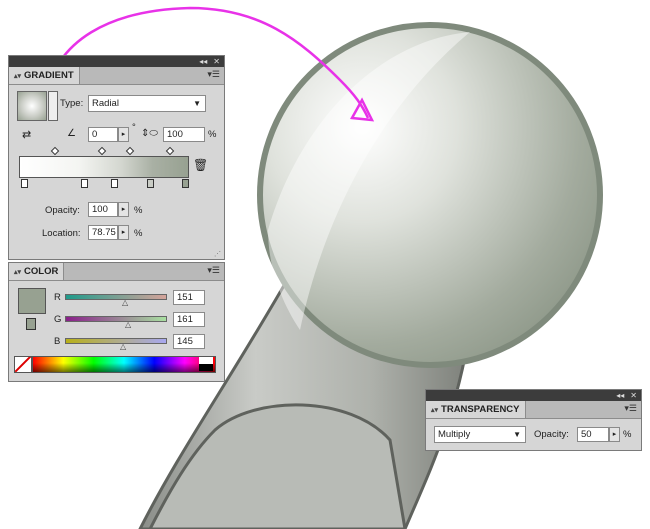 The image size is (650, 529). Describe the element at coordinates (184, 134) in the screenshot. I see `aspect-field: 100` at that location.